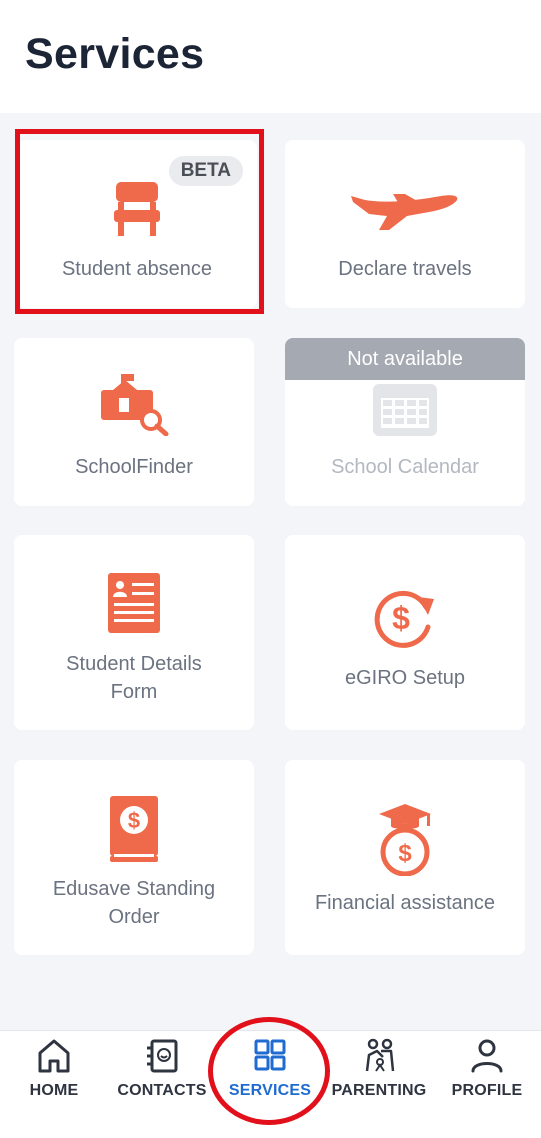  I want to click on service-card-financial-assistance: $ Financial assistance, so click(405, 857).